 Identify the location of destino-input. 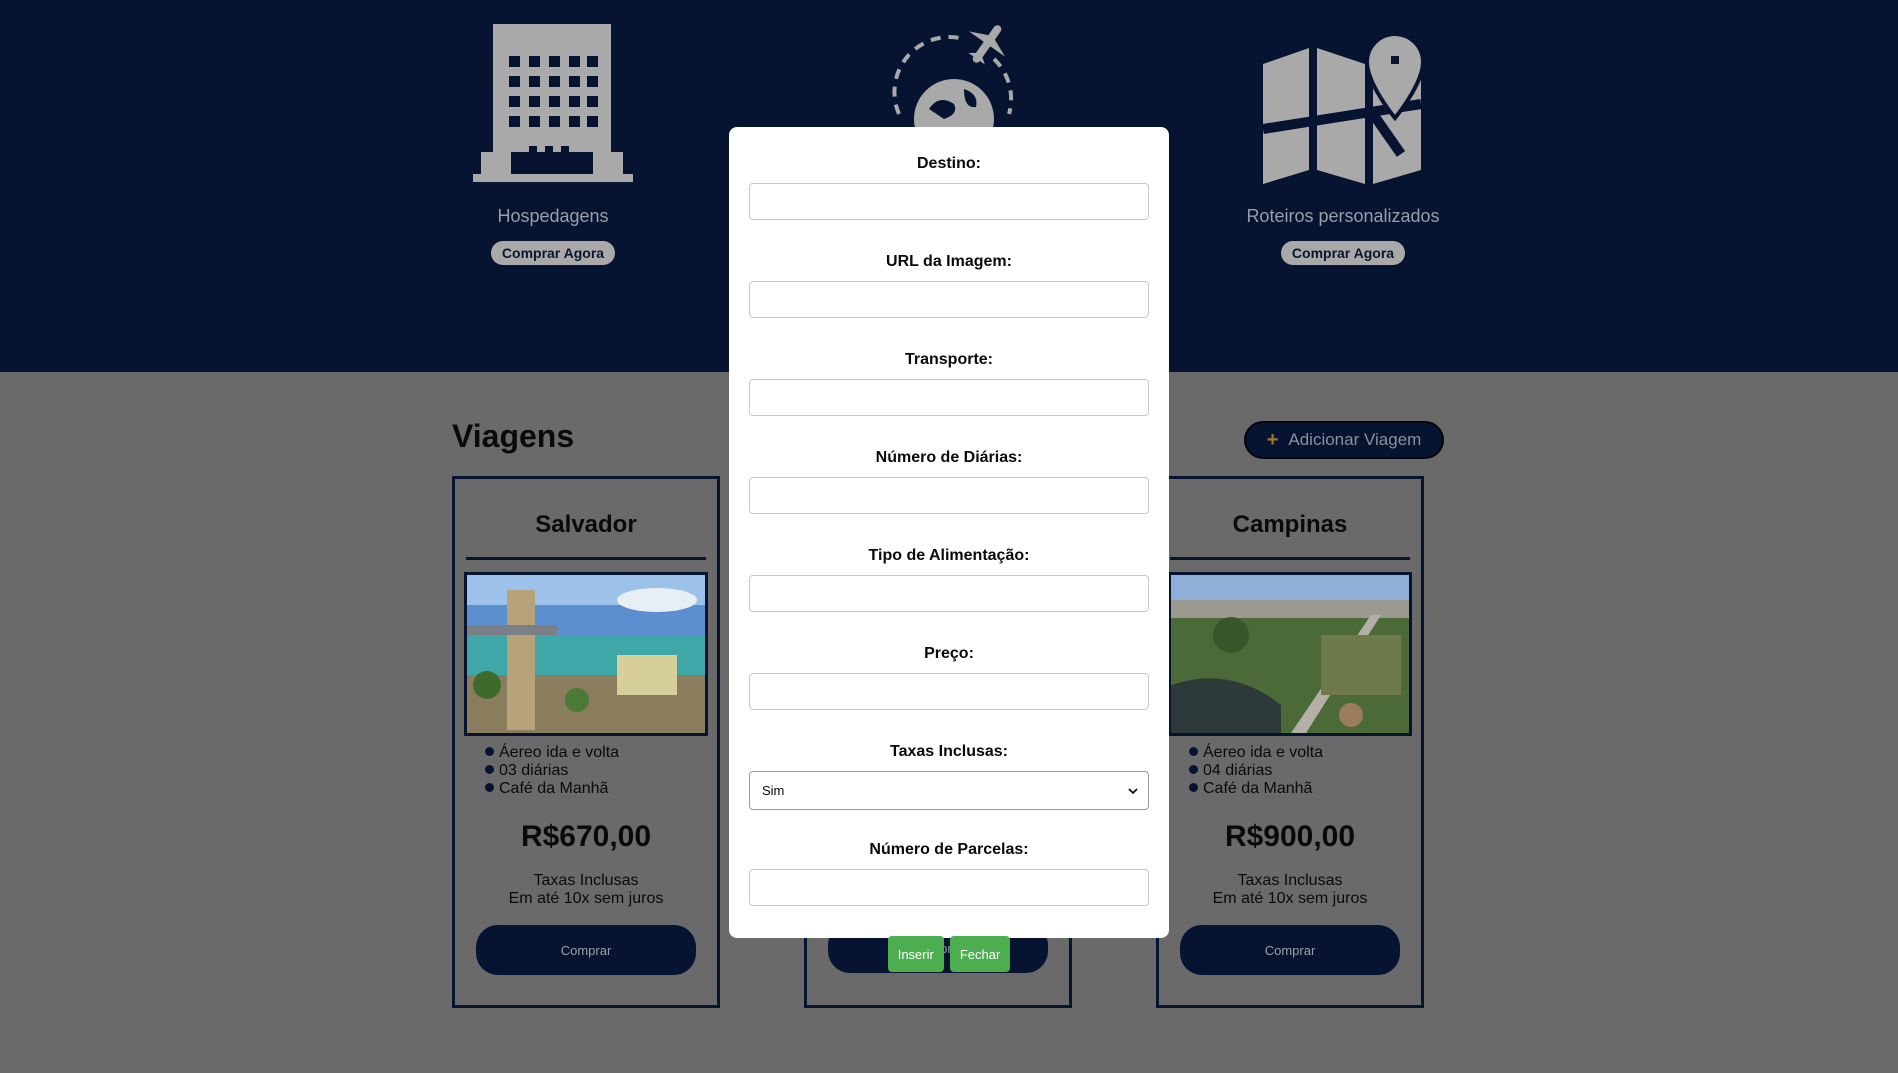
(949, 201).